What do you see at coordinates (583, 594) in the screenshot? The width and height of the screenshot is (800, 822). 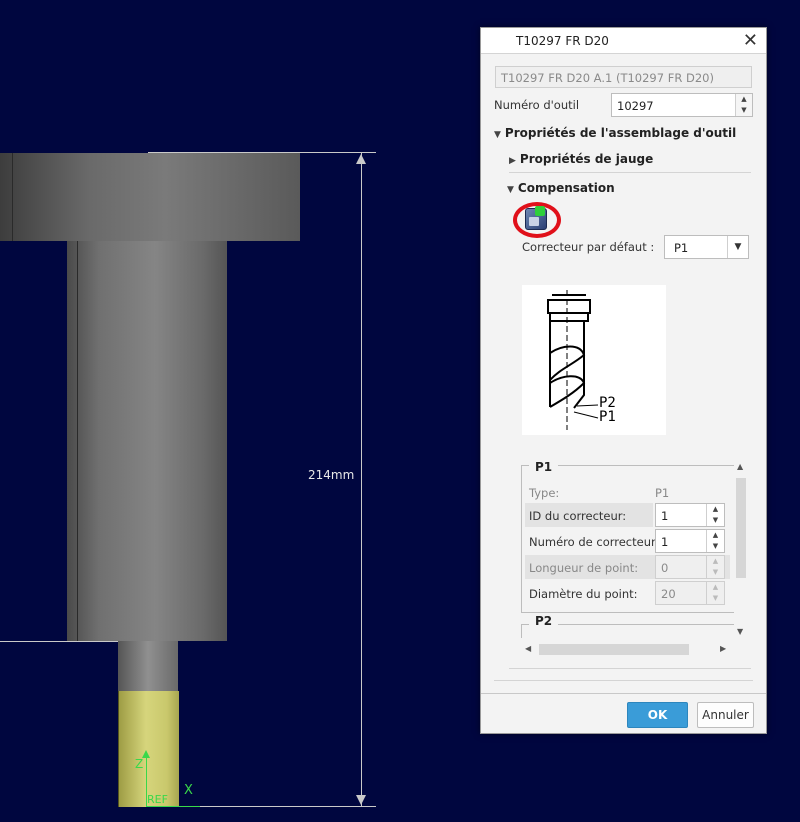 I see `point-diameter-label: Diamètre du point:` at bounding box center [583, 594].